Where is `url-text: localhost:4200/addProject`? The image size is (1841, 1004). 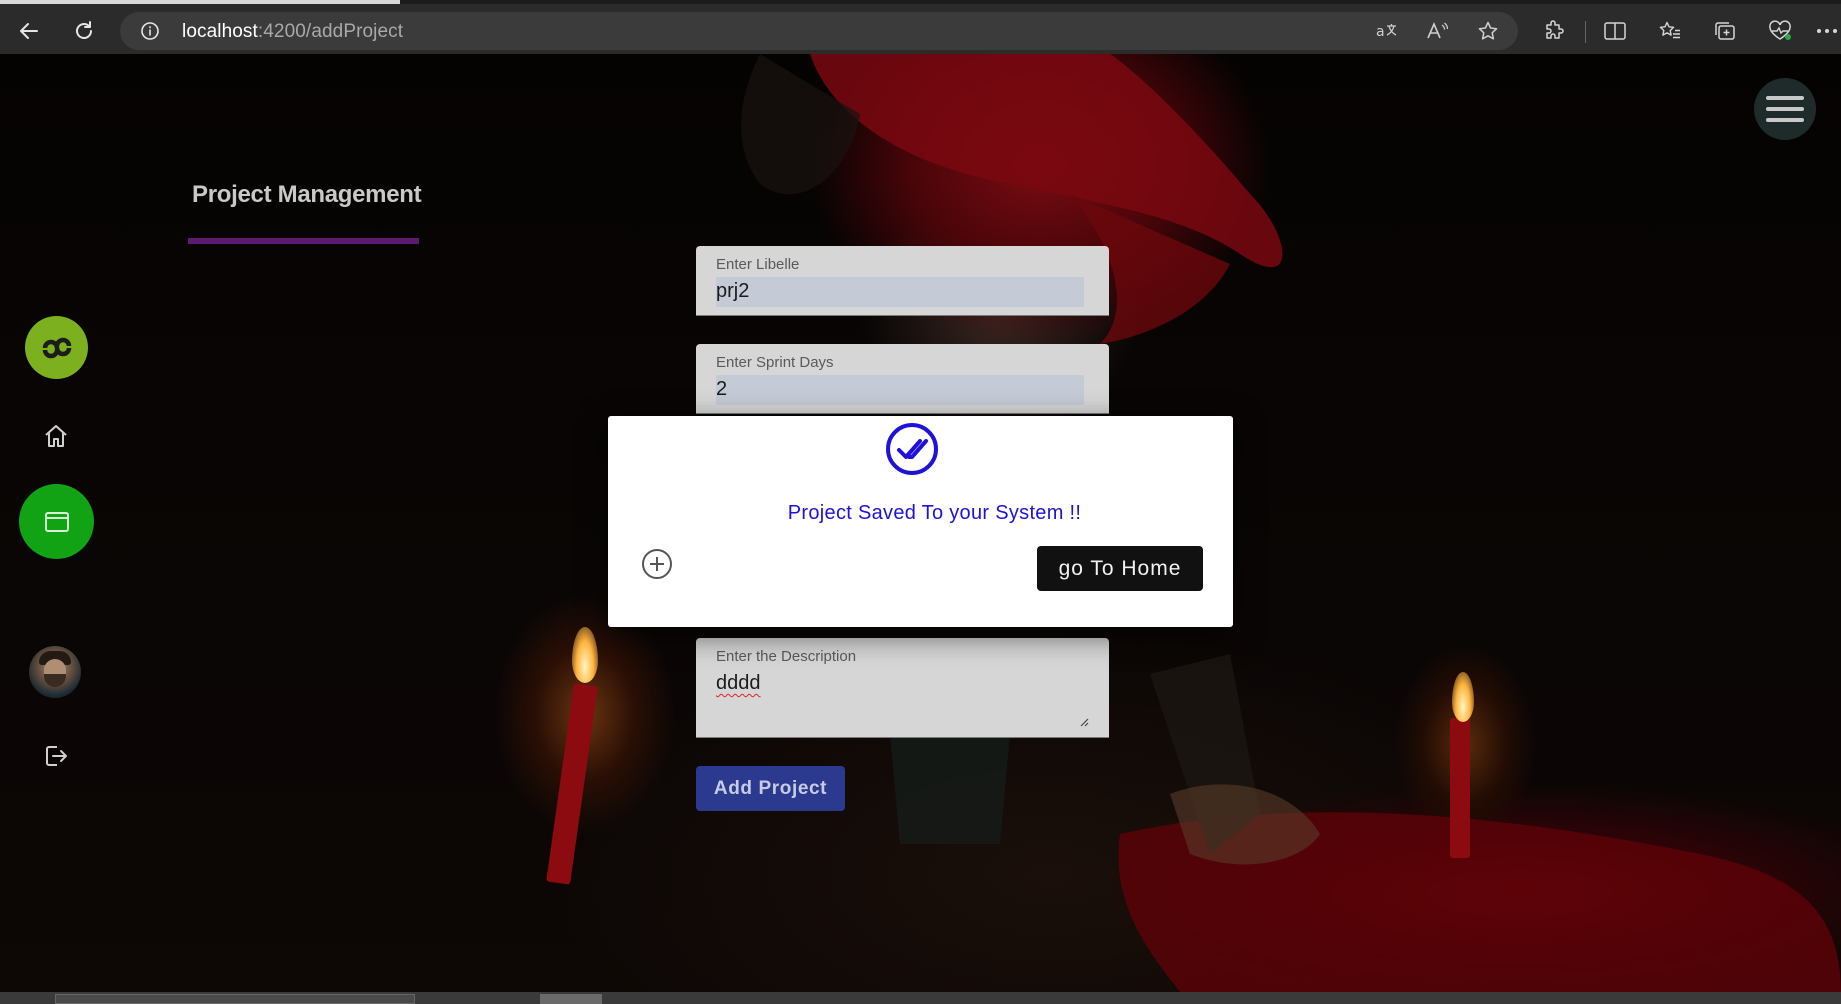
url-text: localhost:4200/addProject is located at coordinates (292, 32).